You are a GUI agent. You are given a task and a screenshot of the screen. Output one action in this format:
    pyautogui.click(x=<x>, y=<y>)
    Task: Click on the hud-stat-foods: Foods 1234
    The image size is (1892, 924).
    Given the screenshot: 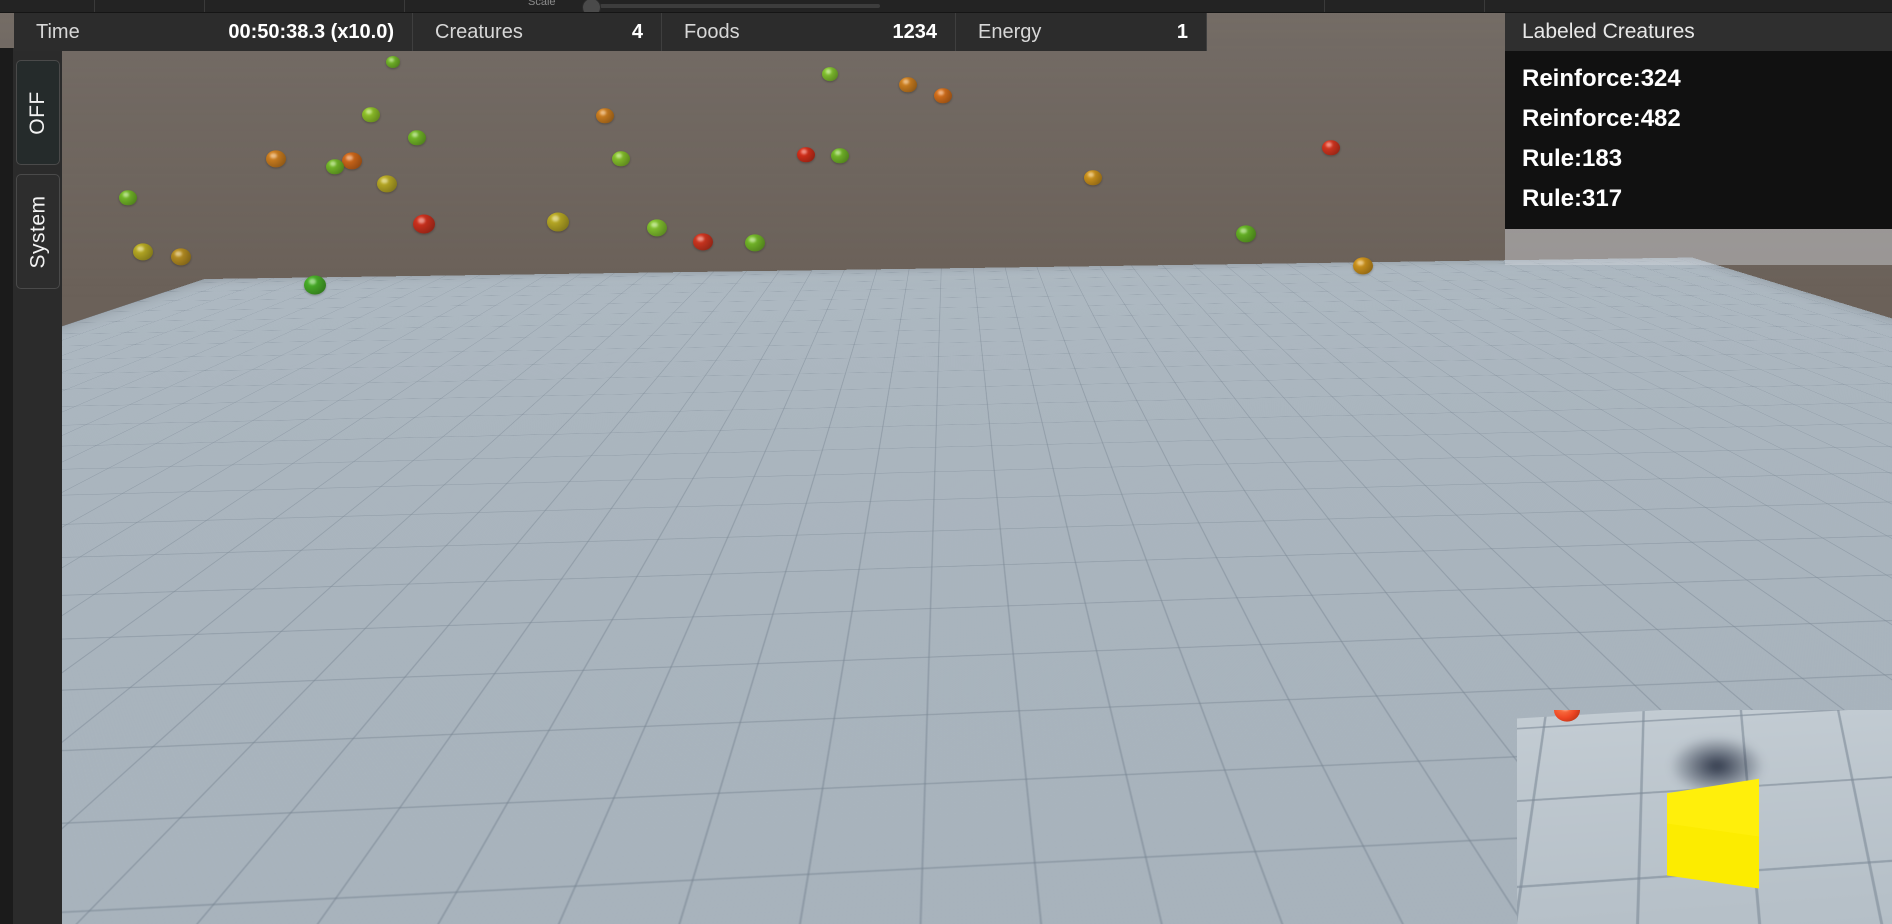 What is the action you would take?
    pyautogui.click(x=809, y=32)
    